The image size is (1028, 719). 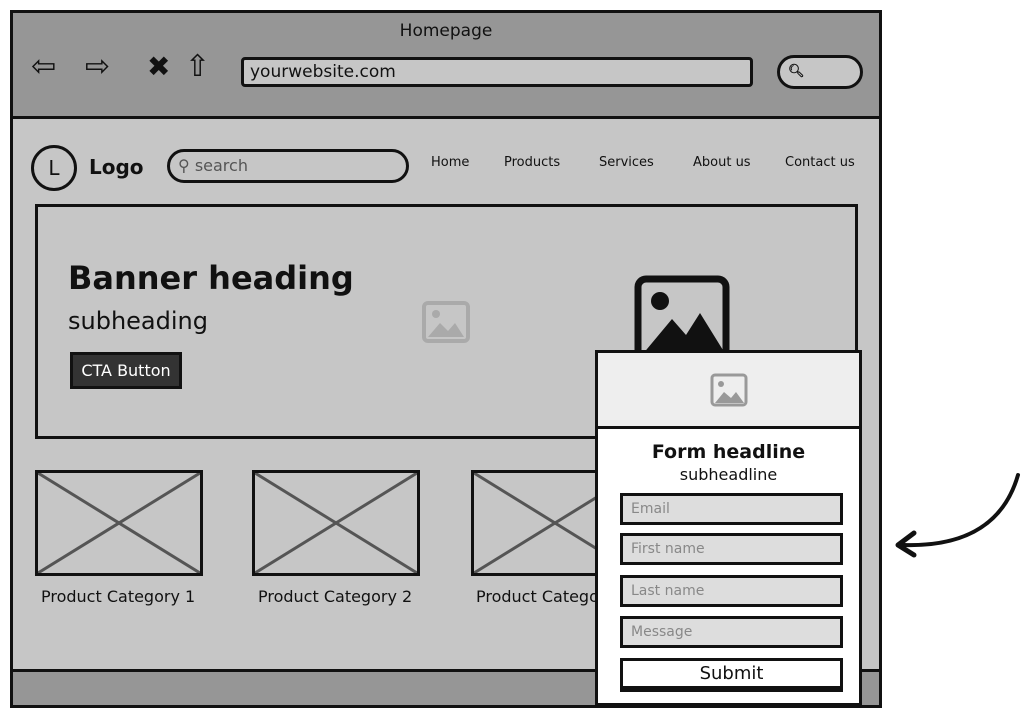 I want to click on close-icon: ✖, so click(x=158, y=67).